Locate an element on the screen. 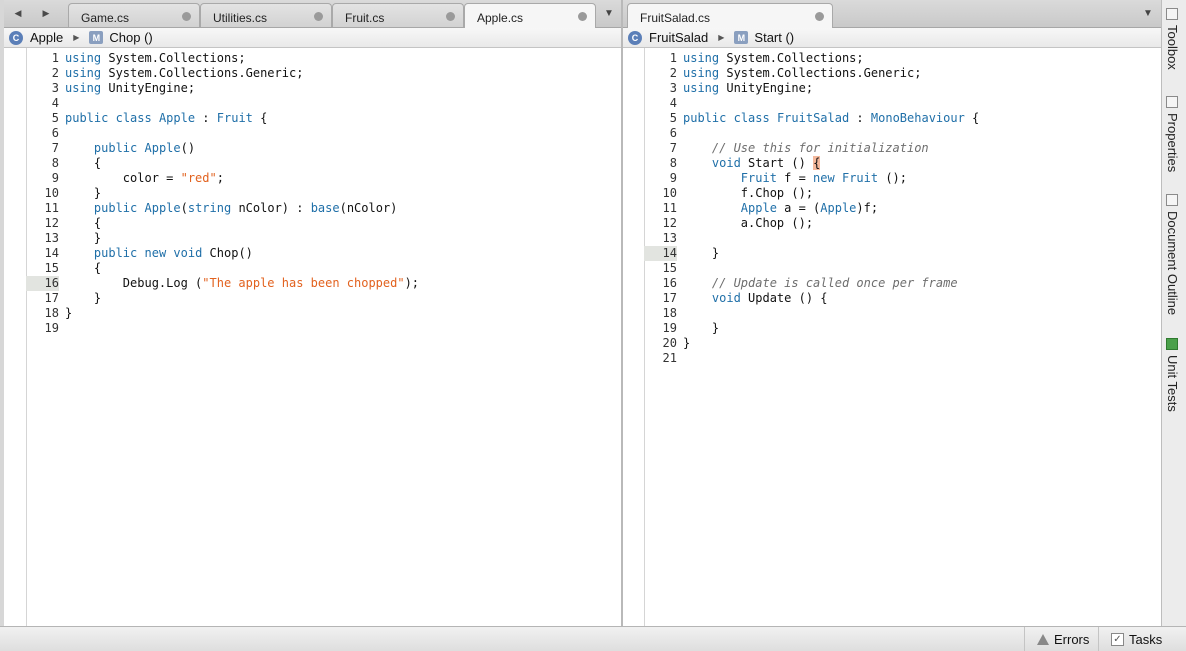 The width and height of the screenshot is (1186, 651). line-number: 17 is located at coordinates (51, 298).